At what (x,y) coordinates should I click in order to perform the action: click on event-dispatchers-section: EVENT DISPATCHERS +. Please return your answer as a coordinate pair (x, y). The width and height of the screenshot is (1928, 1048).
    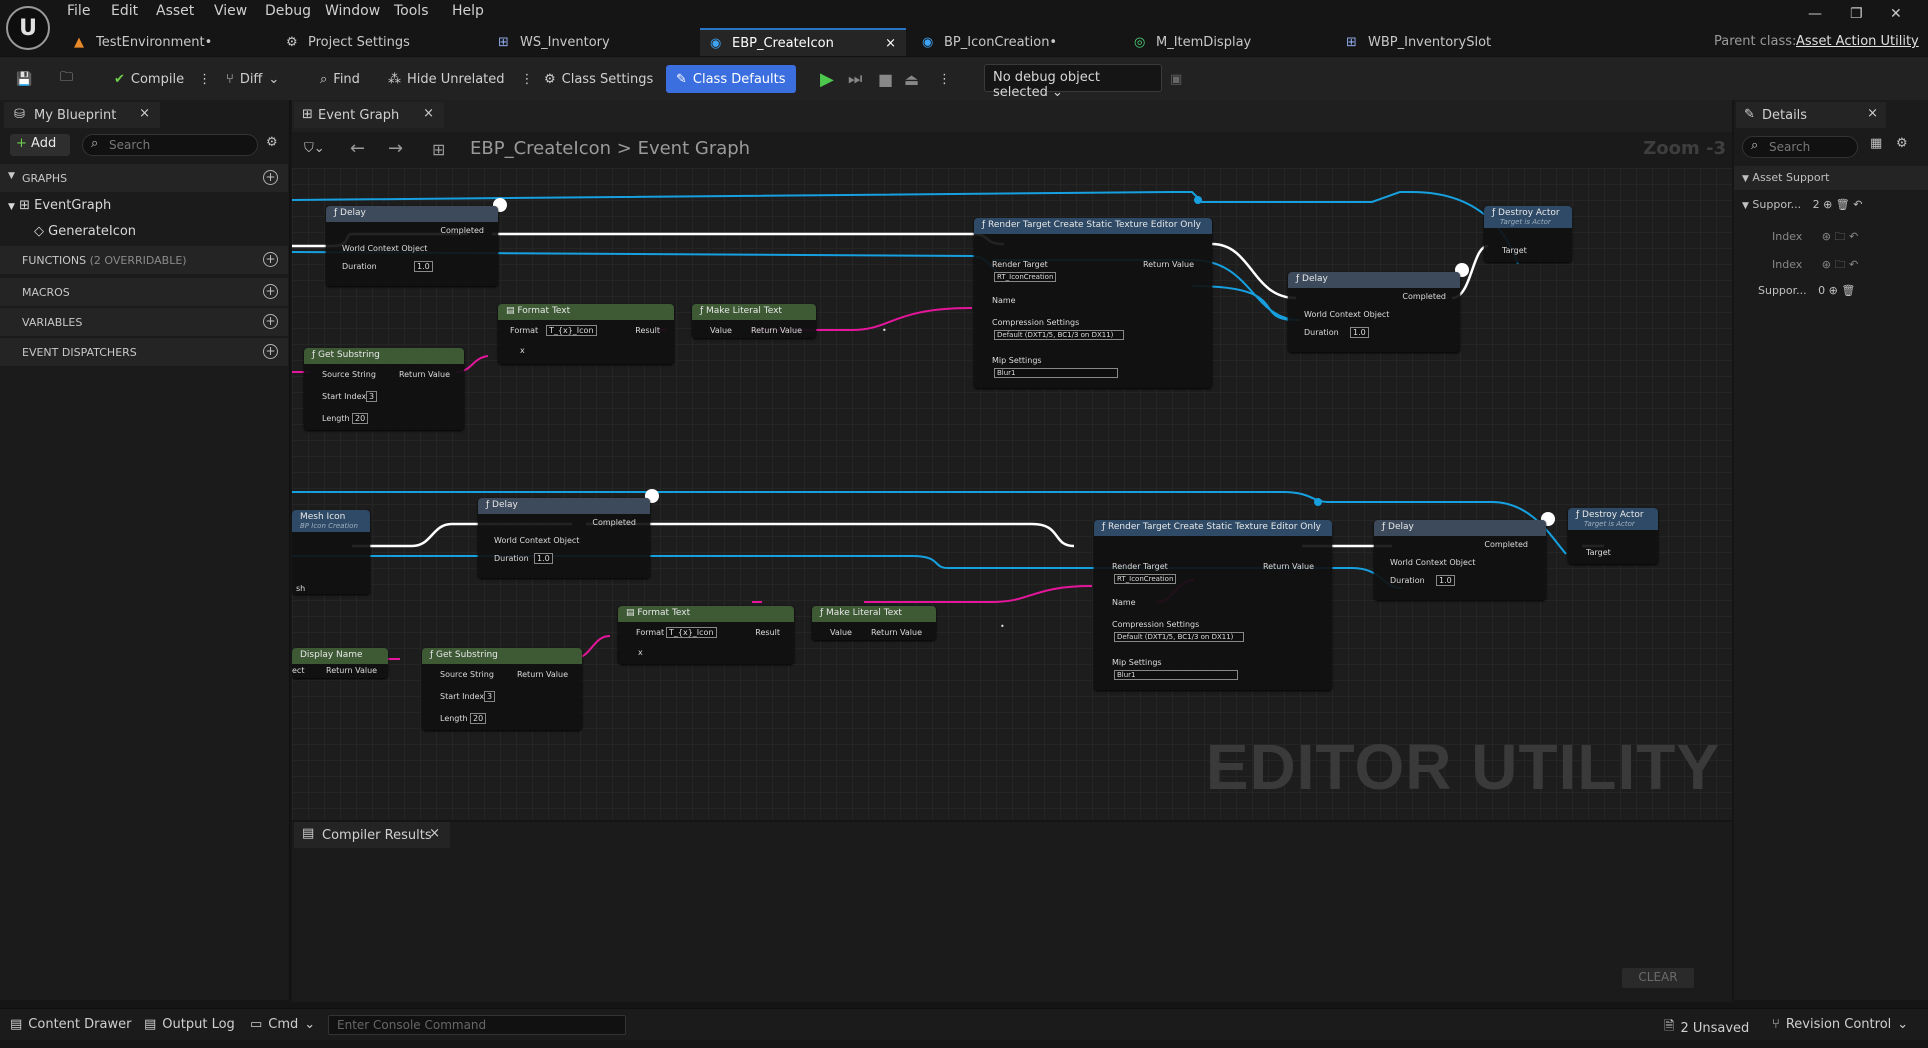
    Looking at the image, I should click on (144, 352).